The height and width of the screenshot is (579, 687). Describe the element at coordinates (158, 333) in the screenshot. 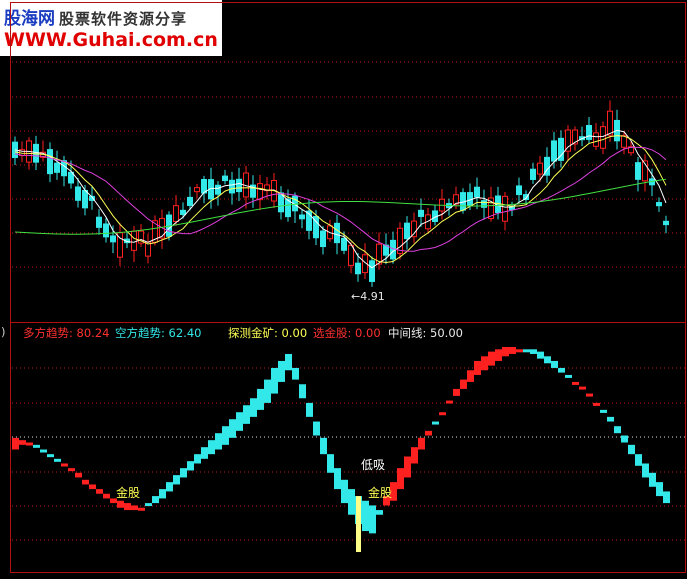

I see `legend-short-trend: 空方趋势: 62.40` at that location.